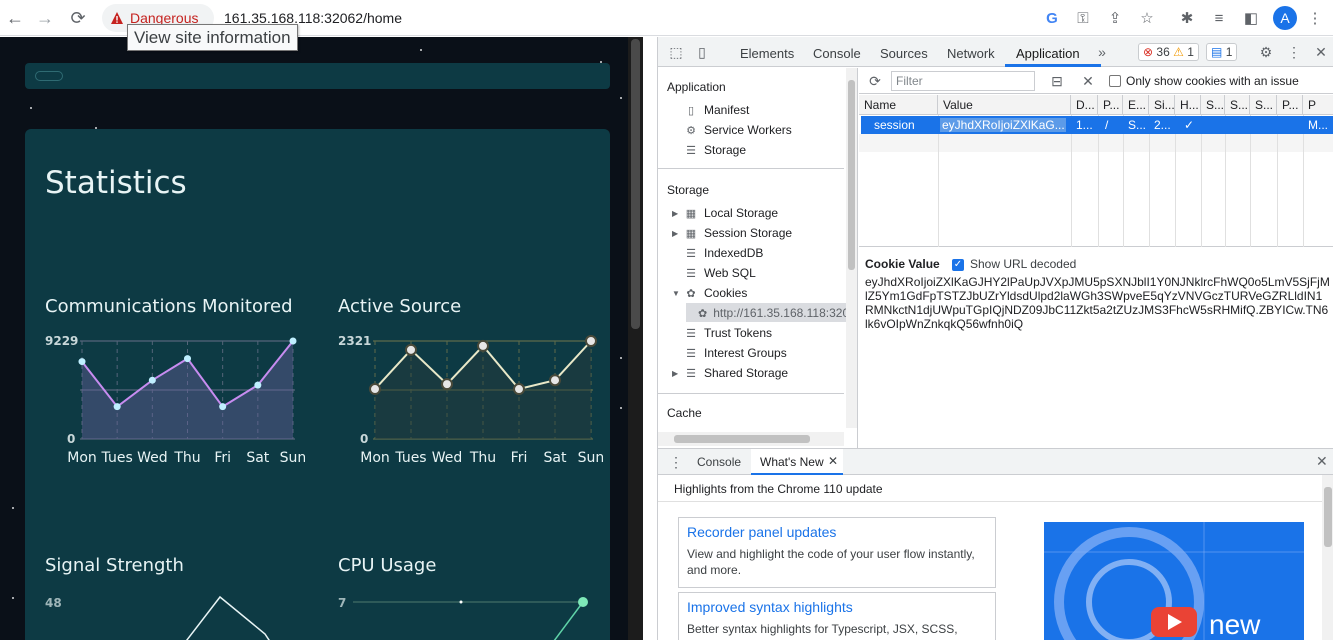  Describe the element at coordinates (1115, 81) in the screenshot. I see `only-issues-checkbox` at that location.